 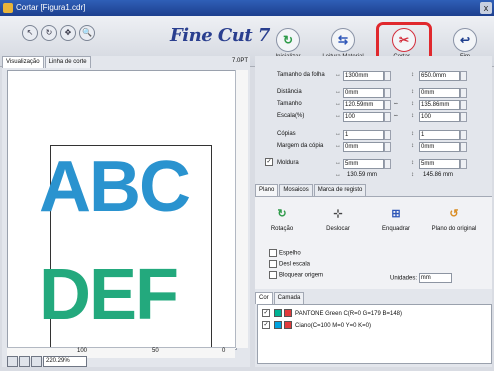 What do you see at coordinates (463, 147) in the screenshot?
I see `margin-y-stepper` at bounding box center [463, 147].